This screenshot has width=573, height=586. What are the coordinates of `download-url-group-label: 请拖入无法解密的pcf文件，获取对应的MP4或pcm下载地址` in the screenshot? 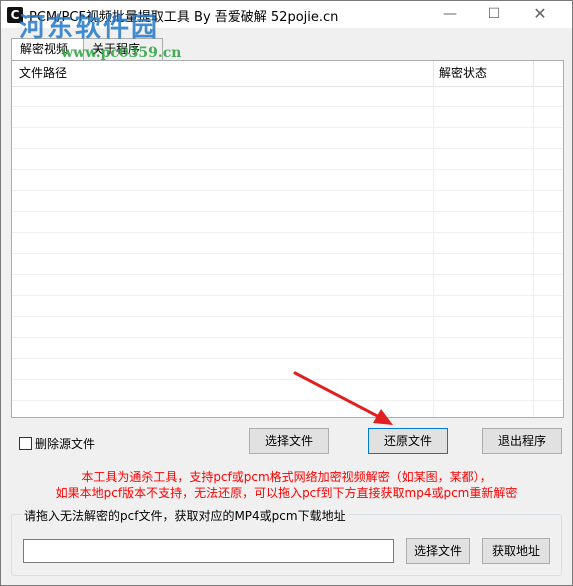 It's located at (185, 515).